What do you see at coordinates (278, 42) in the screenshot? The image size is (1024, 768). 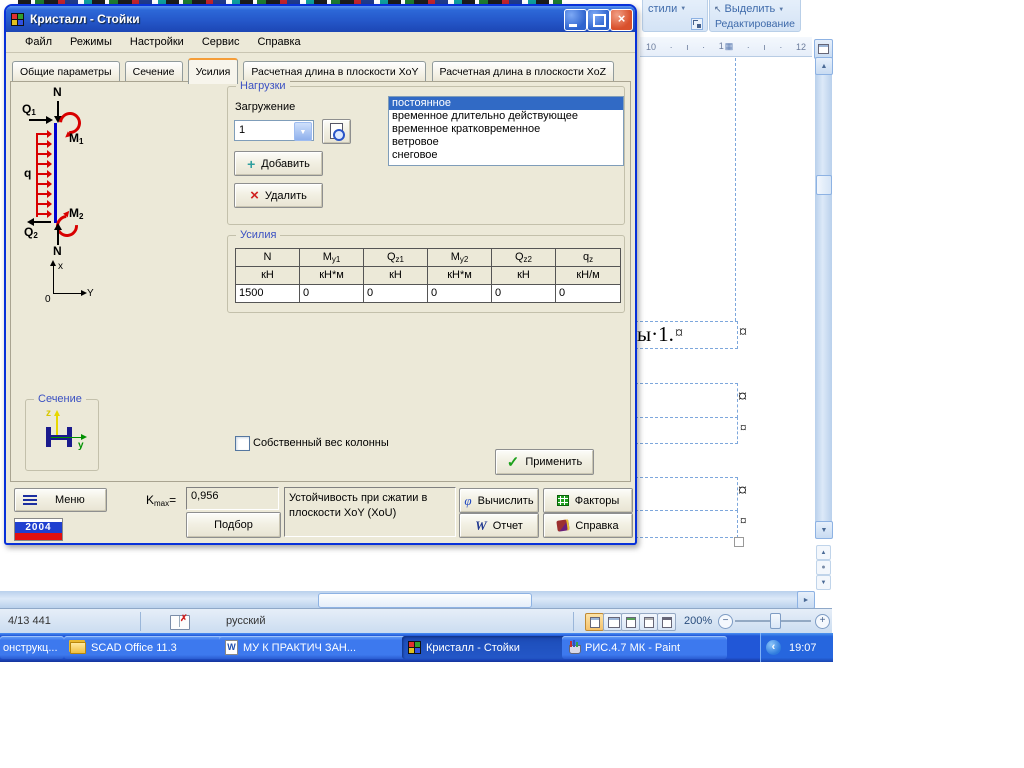 I see `menu-item-help: Справка` at bounding box center [278, 42].